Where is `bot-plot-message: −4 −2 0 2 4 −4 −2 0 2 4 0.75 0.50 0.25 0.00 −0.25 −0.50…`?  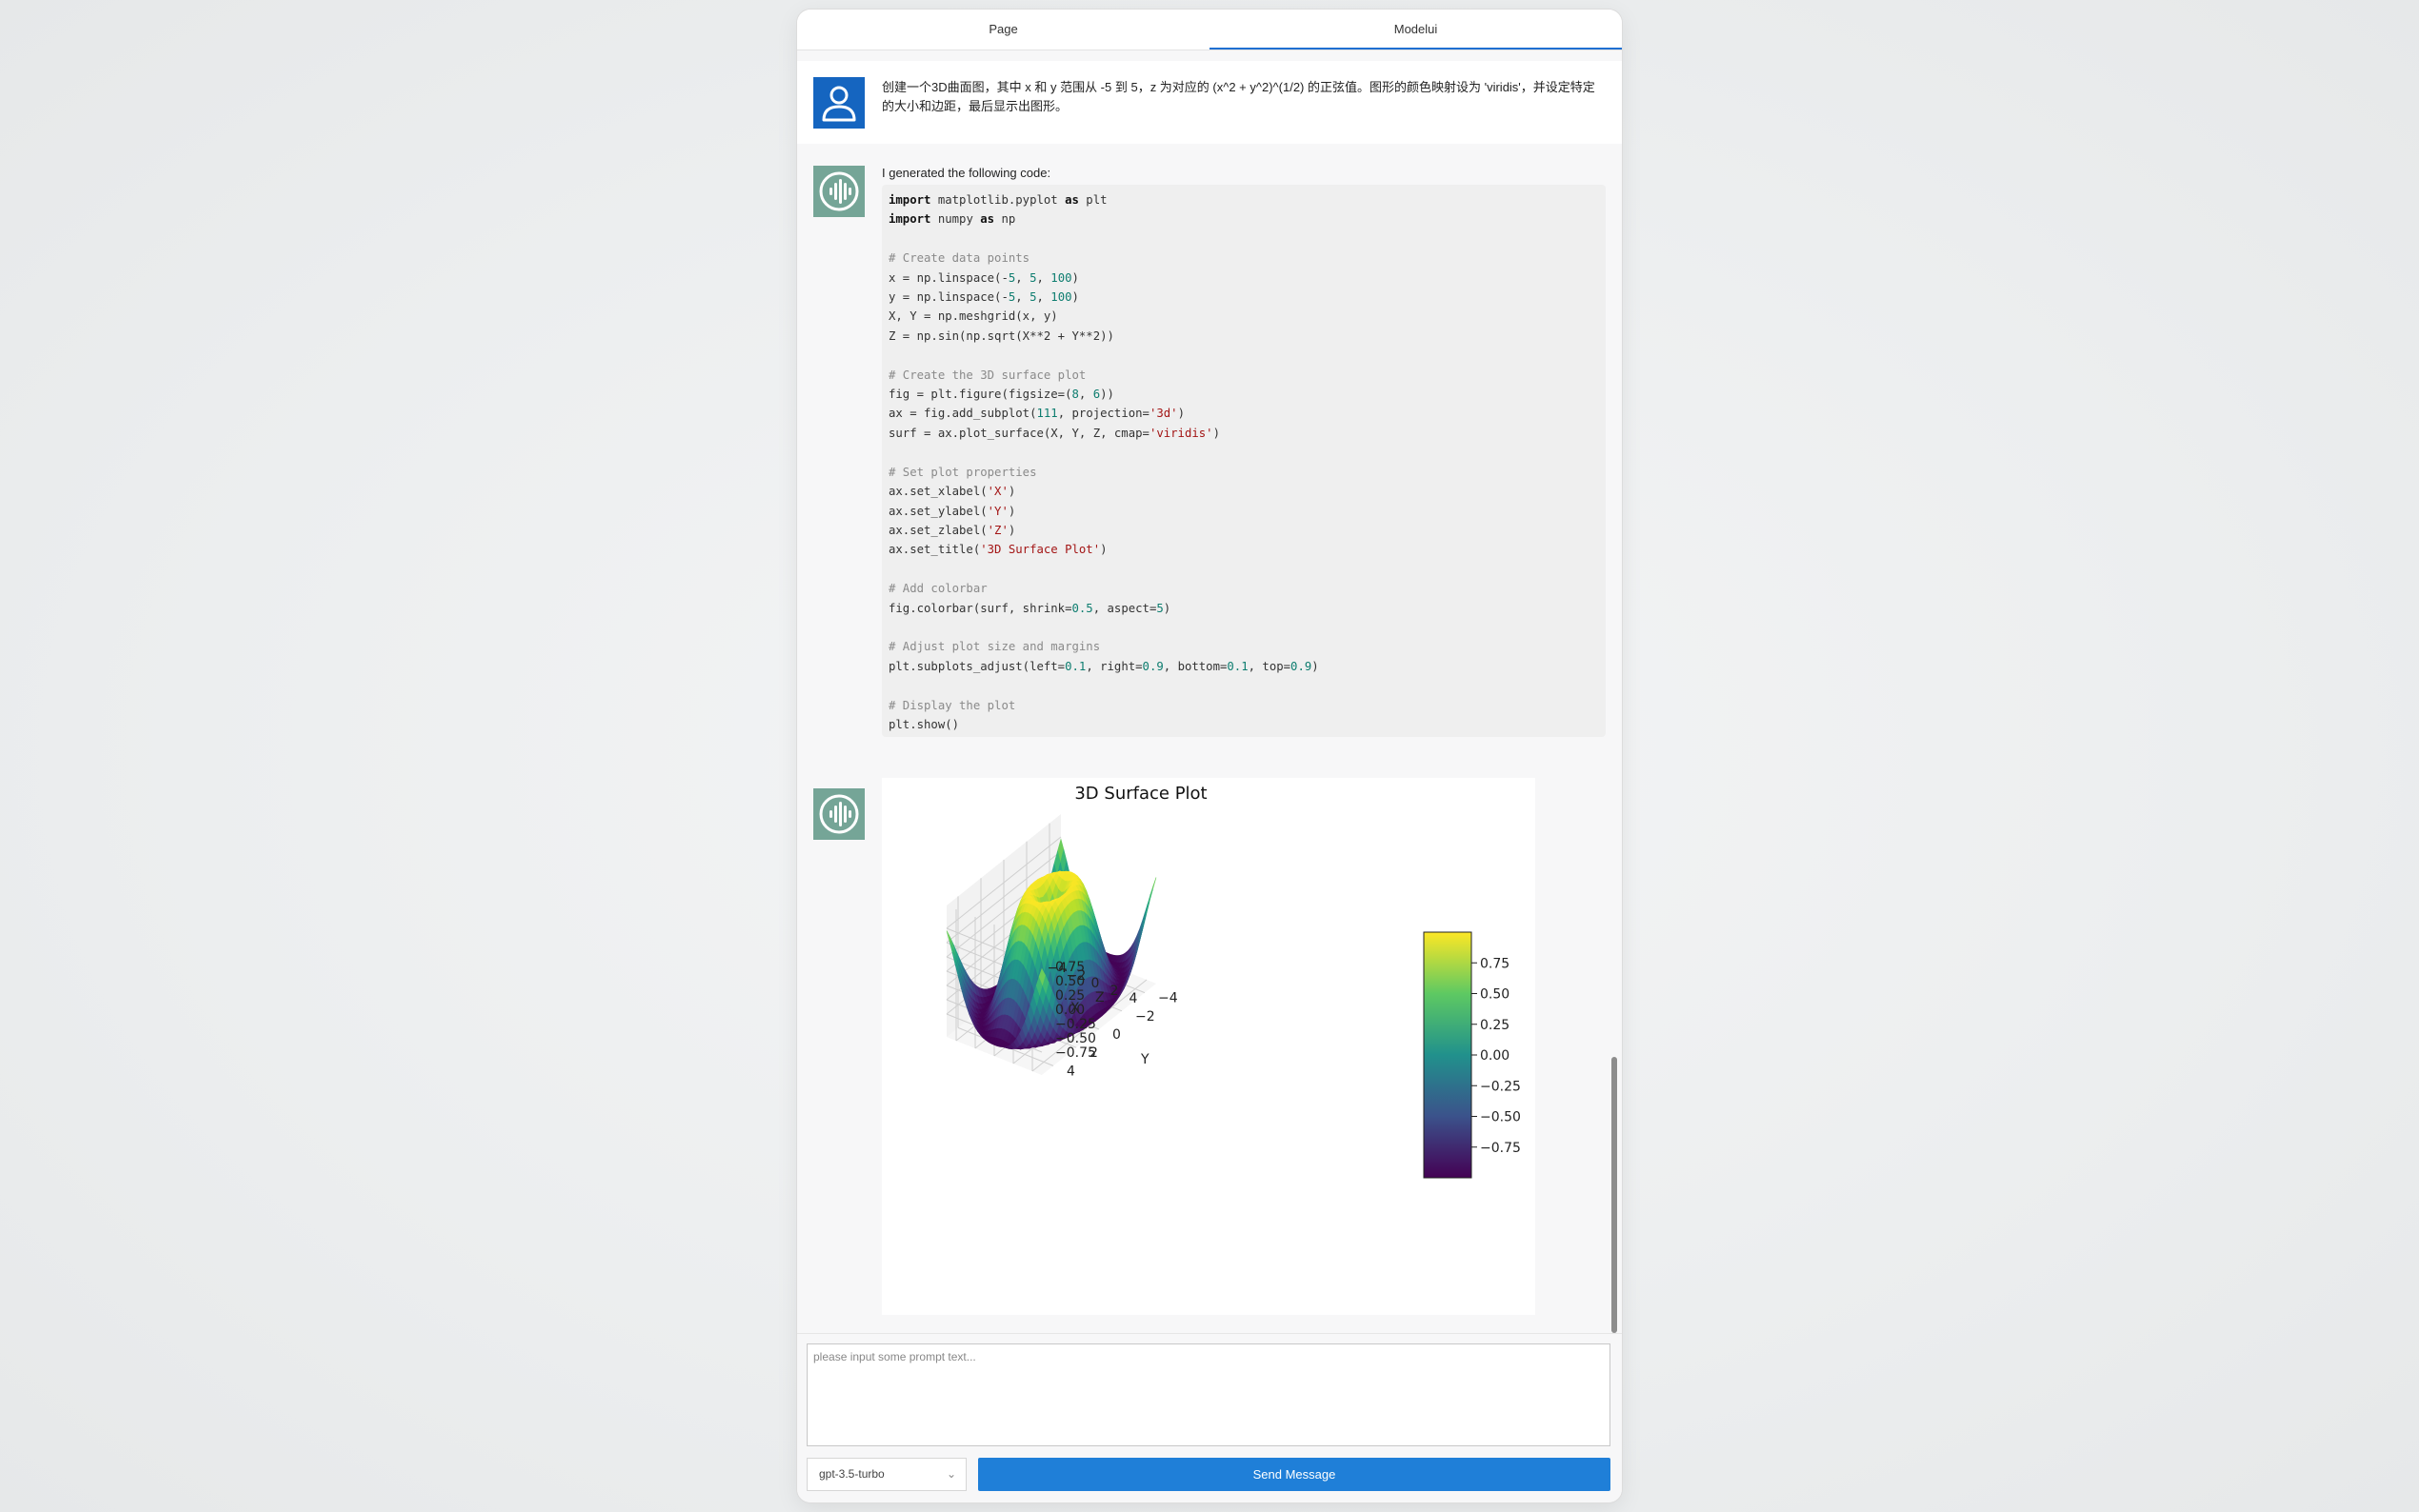 bot-plot-message: −4 −2 0 2 4 −4 −2 0 2 4 0.75 0.50 0.25 0.00 −0.25 −0.50… is located at coordinates (1209, 1054).